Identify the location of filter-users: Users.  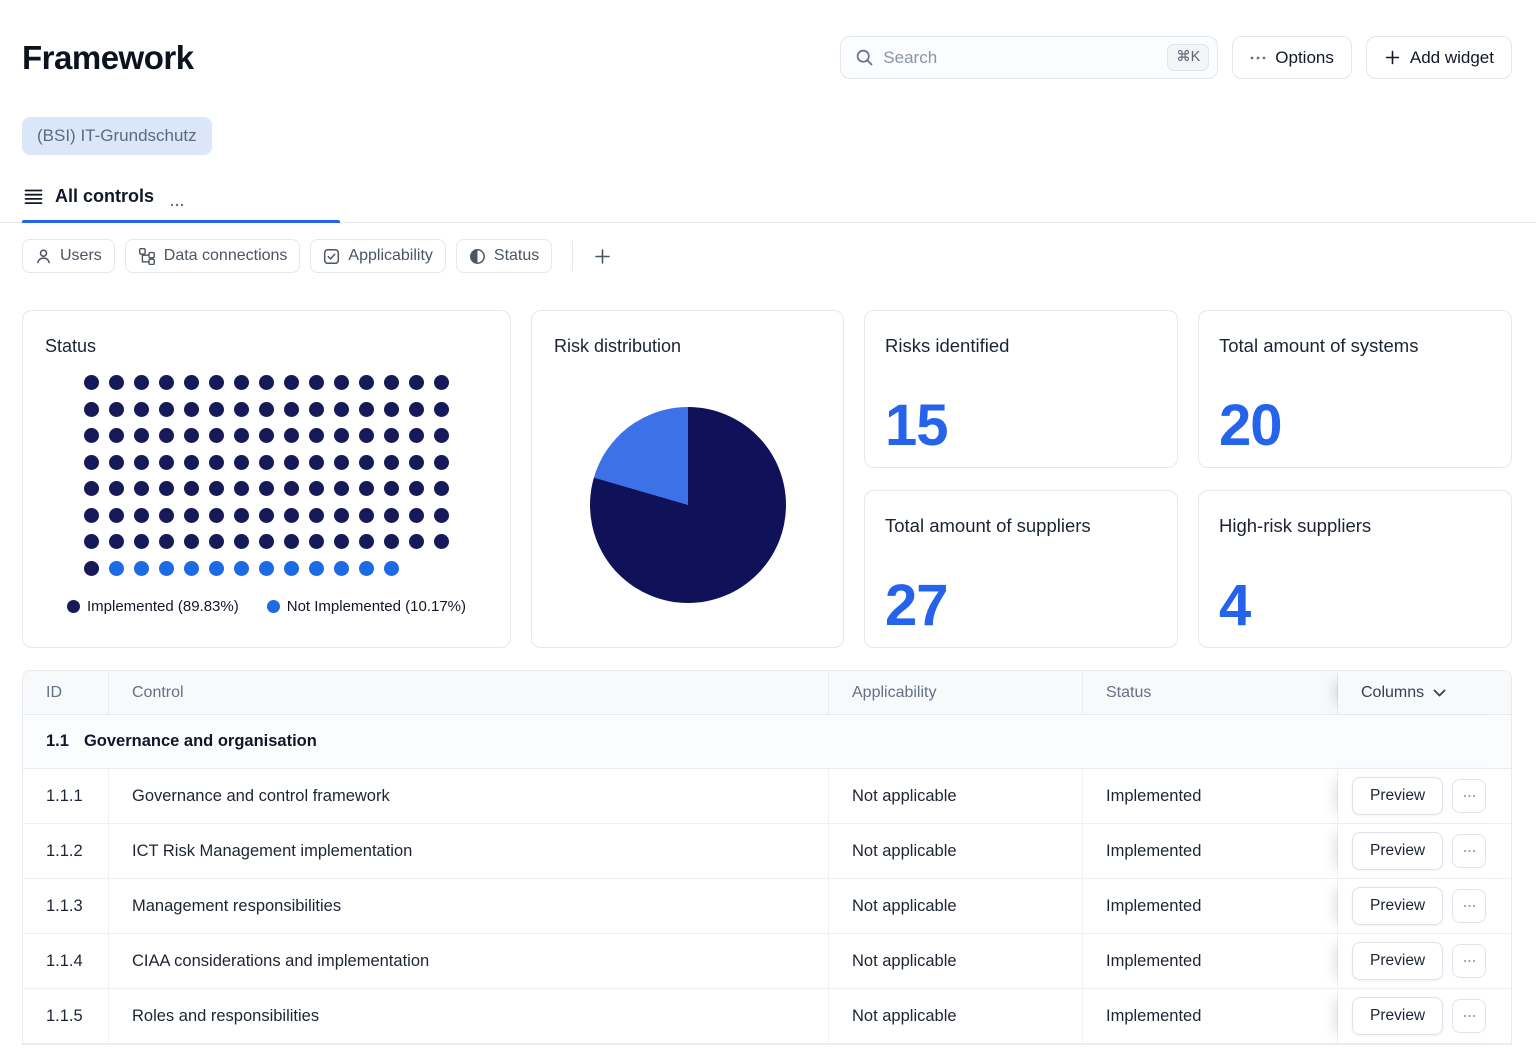
(68, 256).